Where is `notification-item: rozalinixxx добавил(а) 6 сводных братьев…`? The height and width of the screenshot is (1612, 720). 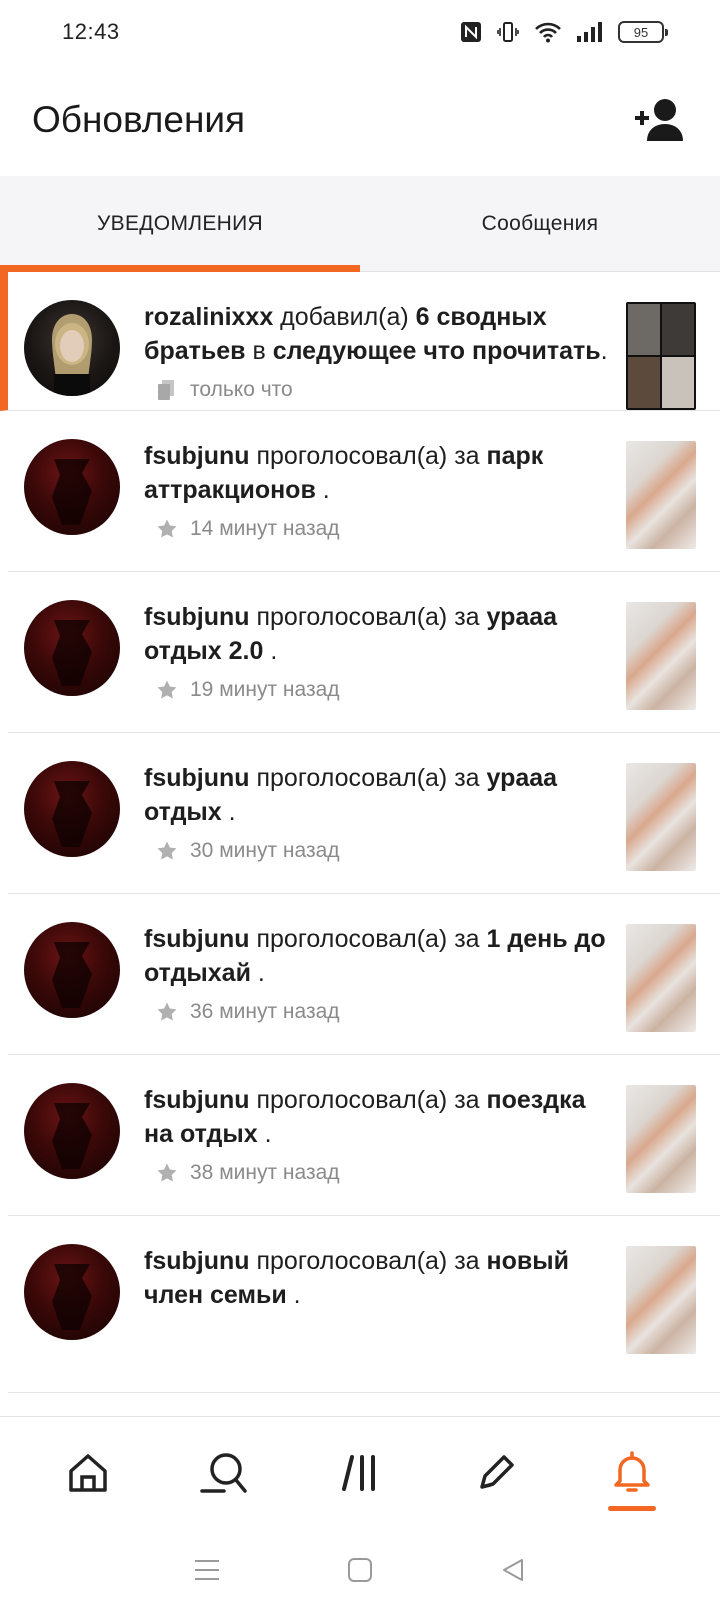 notification-item: rozalinixxx добавил(а) 6 сводных братьев… is located at coordinates (360, 341).